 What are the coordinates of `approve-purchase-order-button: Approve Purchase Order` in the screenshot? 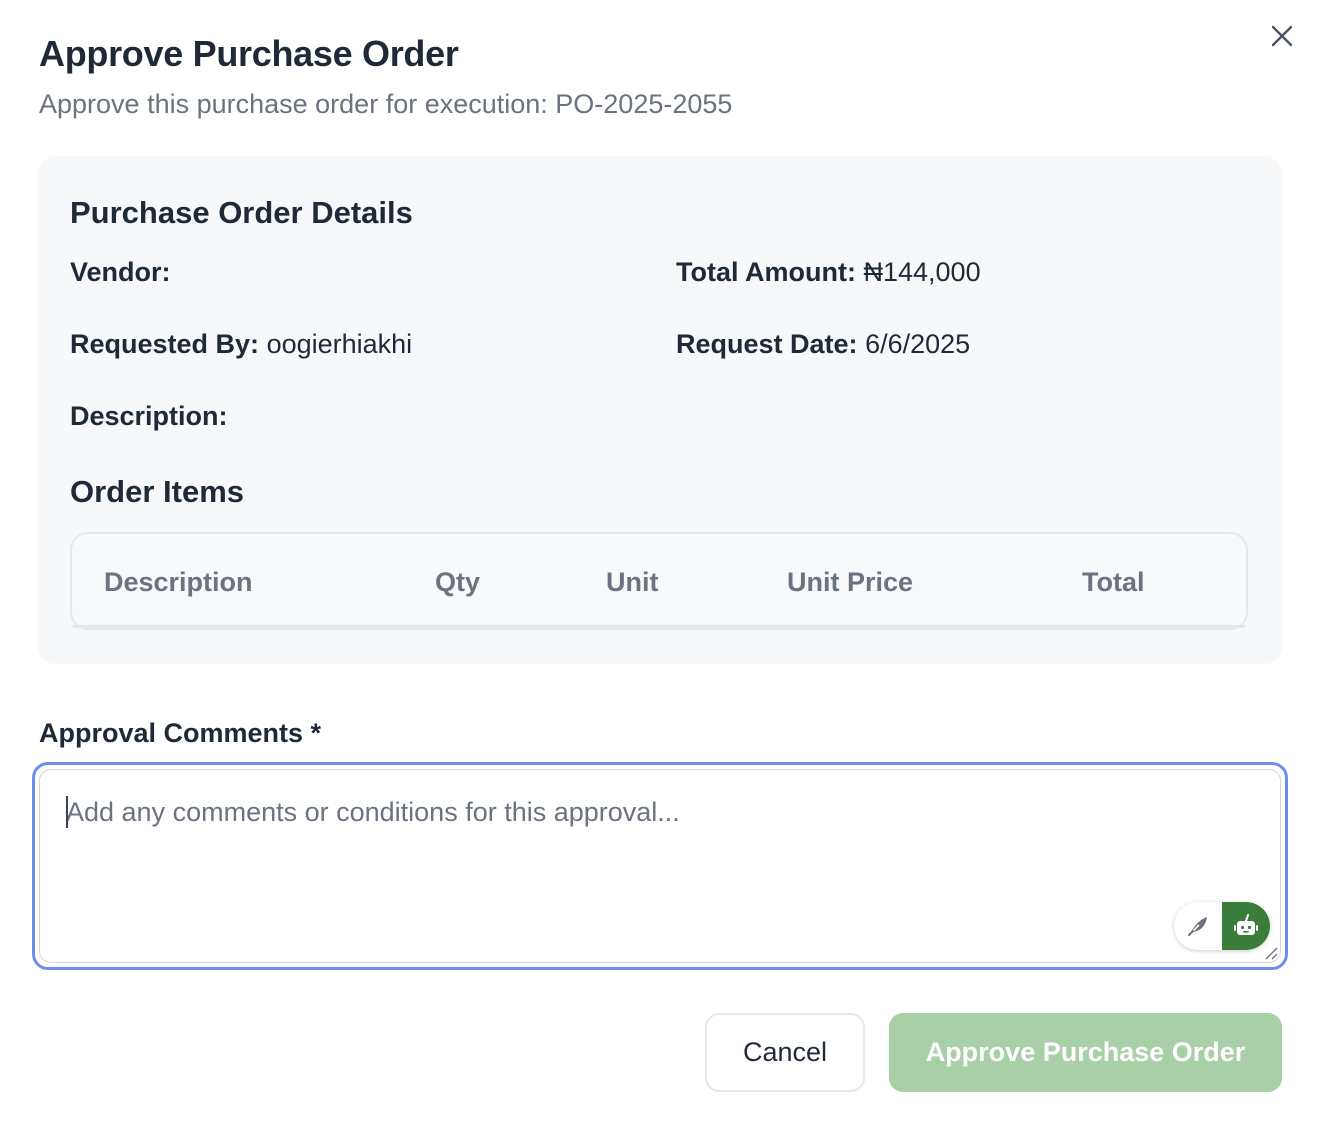 It's located at (1085, 1052).